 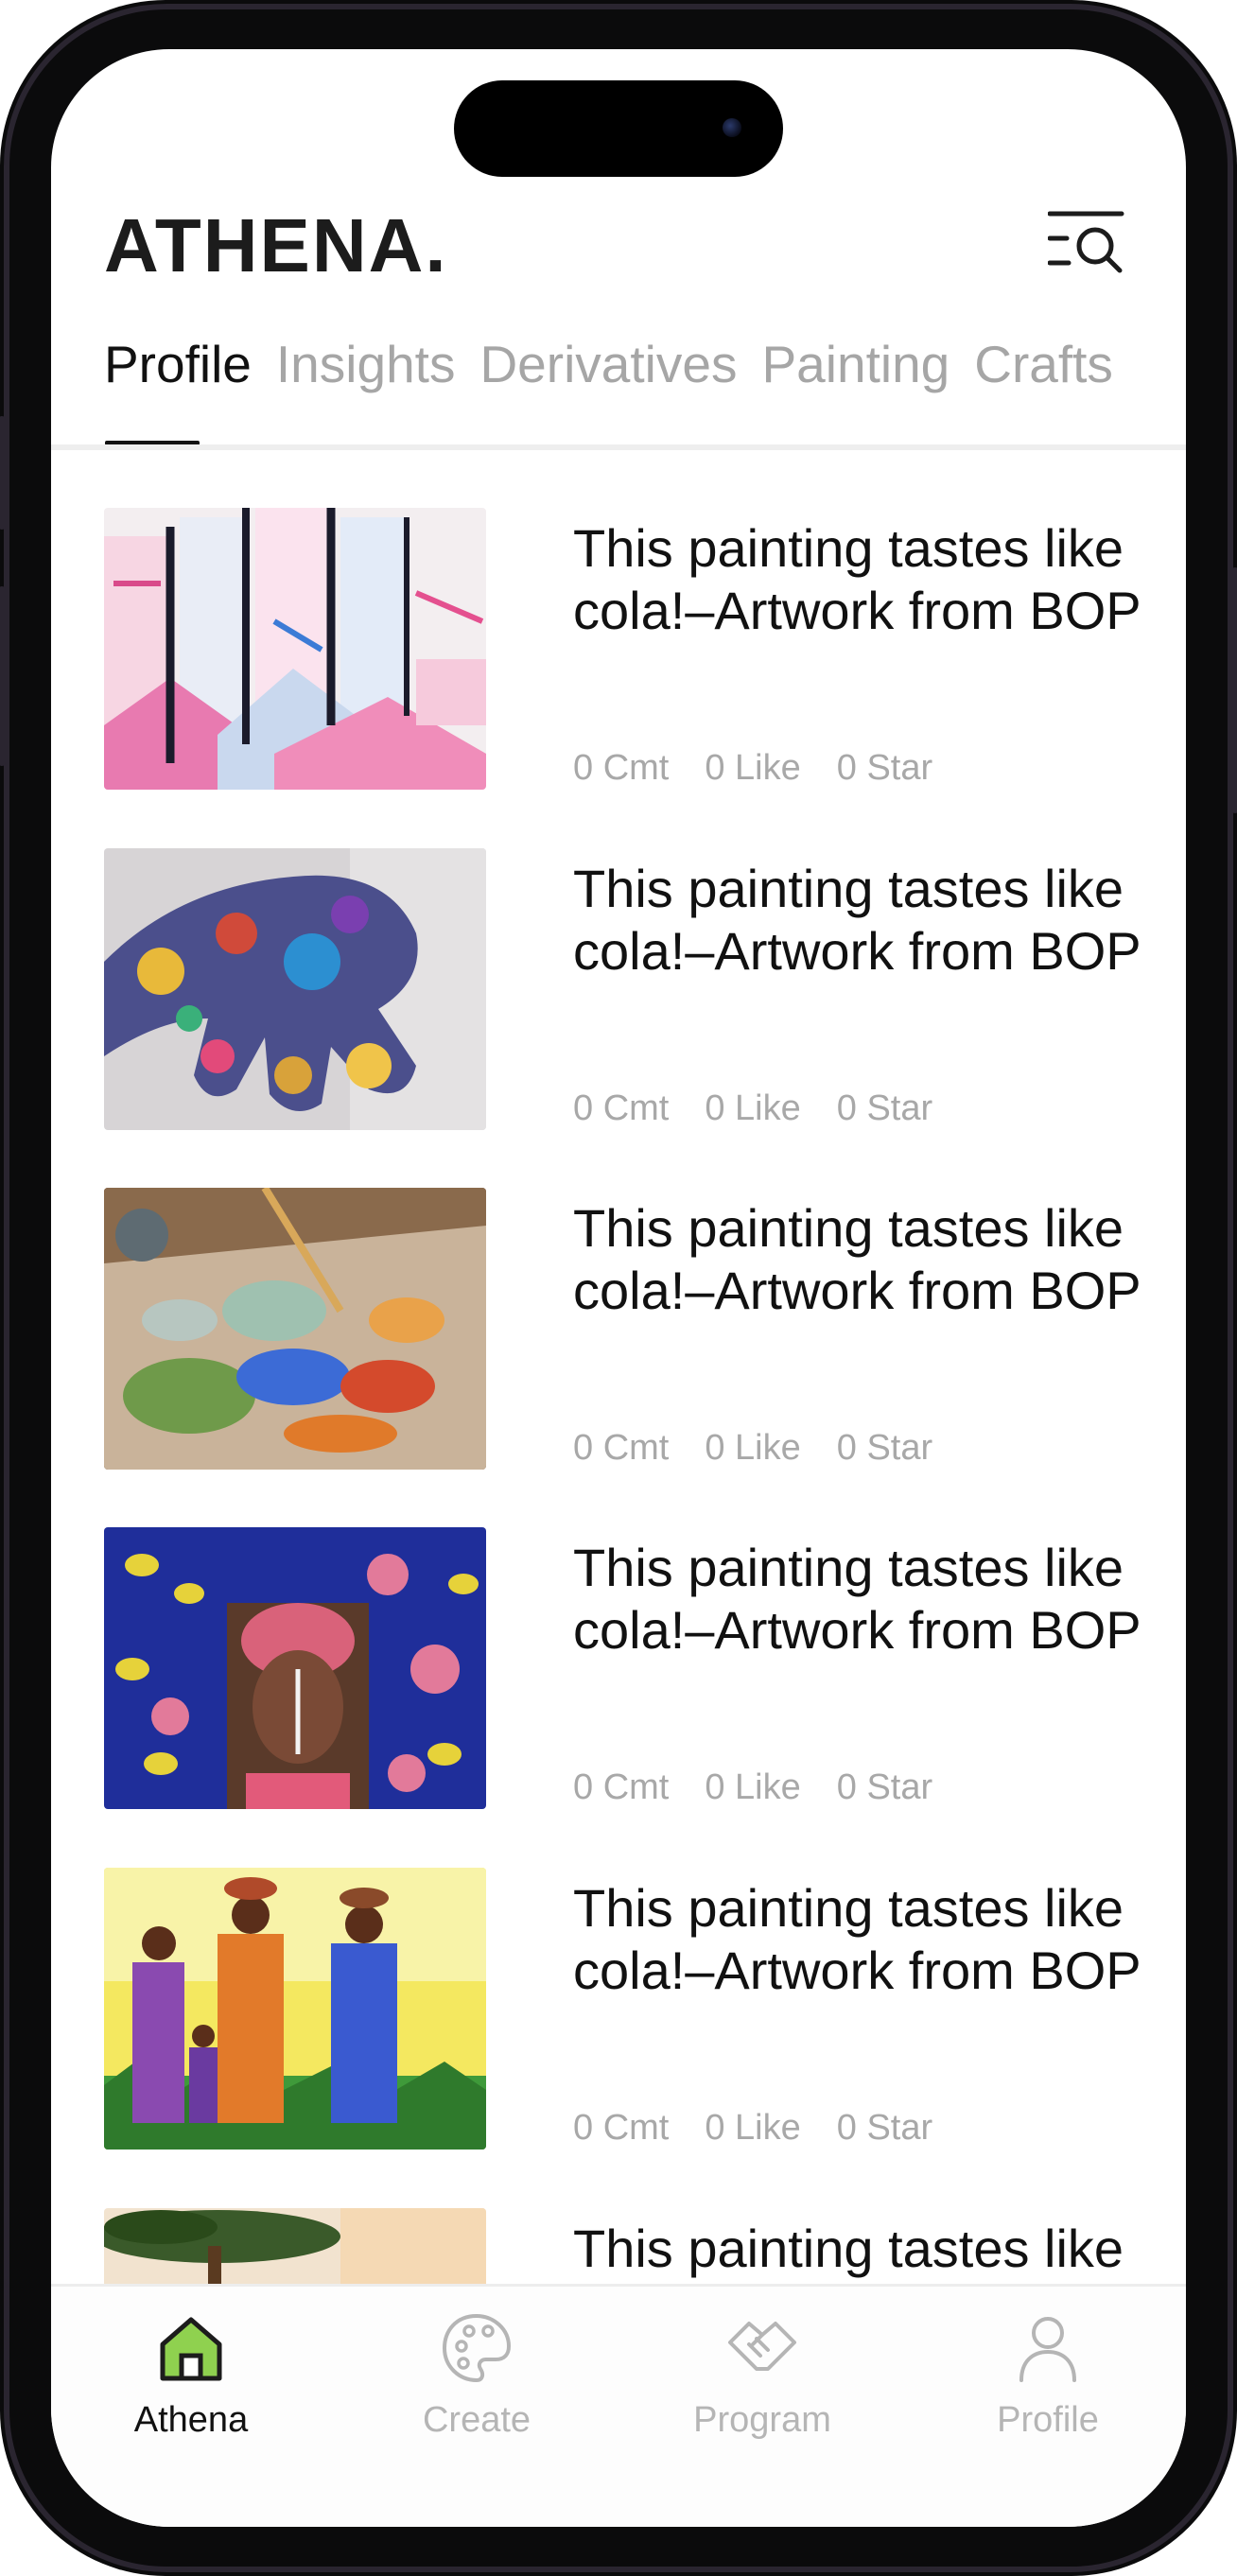 I want to click on tab-painting: Painting, so click(x=855, y=365).